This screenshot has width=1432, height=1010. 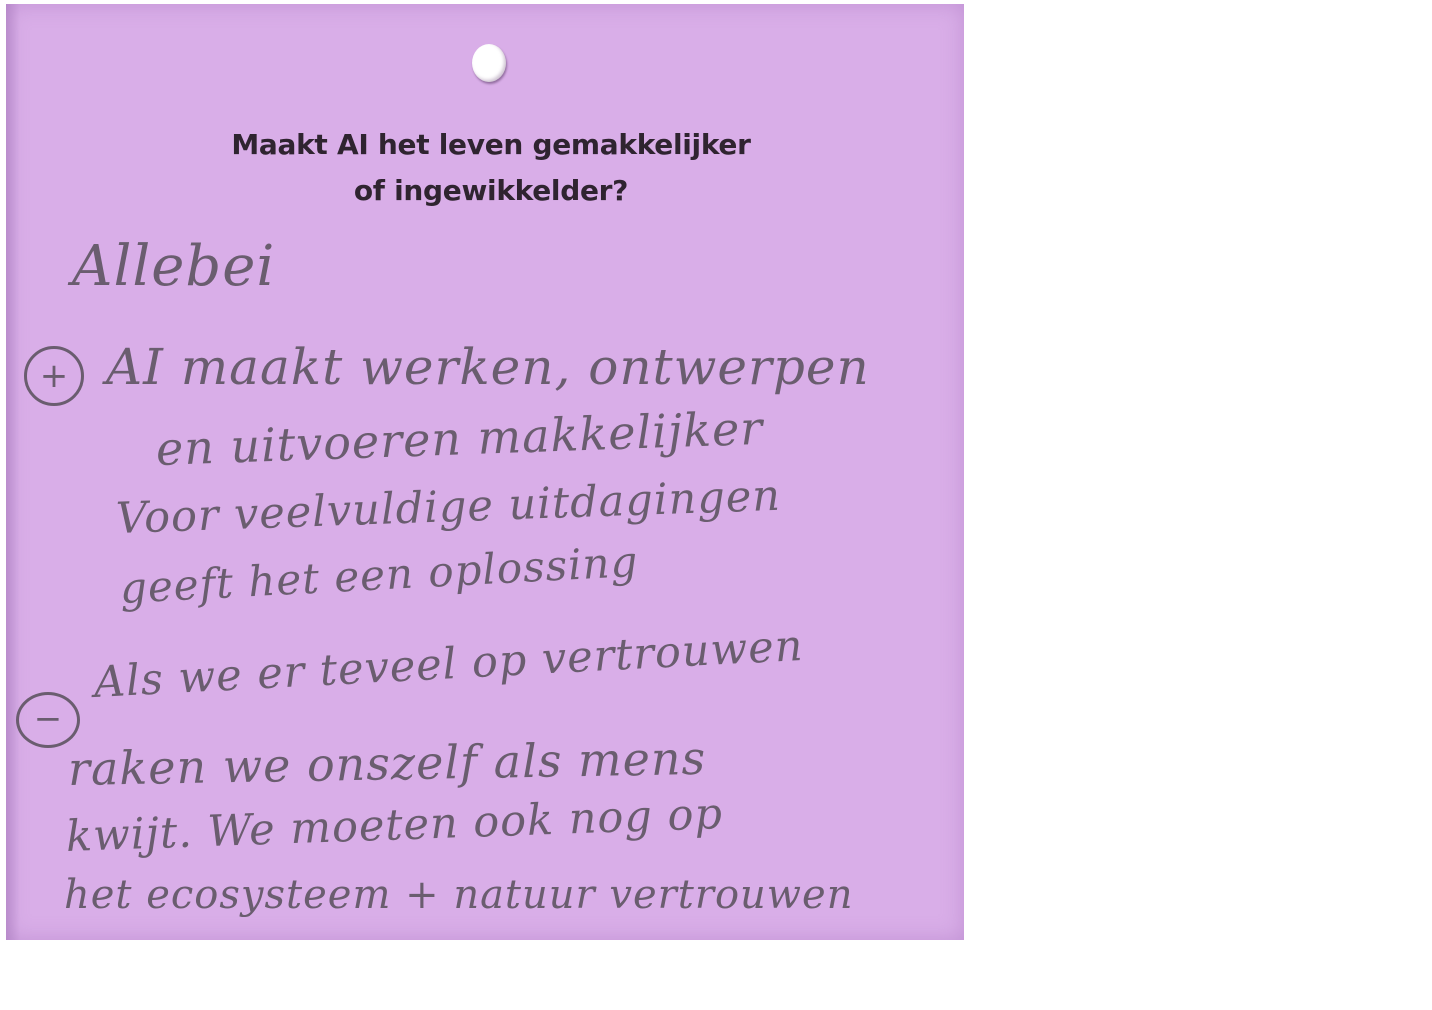 I want to click on plus-circle-icon: +, so click(x=54, y=376).